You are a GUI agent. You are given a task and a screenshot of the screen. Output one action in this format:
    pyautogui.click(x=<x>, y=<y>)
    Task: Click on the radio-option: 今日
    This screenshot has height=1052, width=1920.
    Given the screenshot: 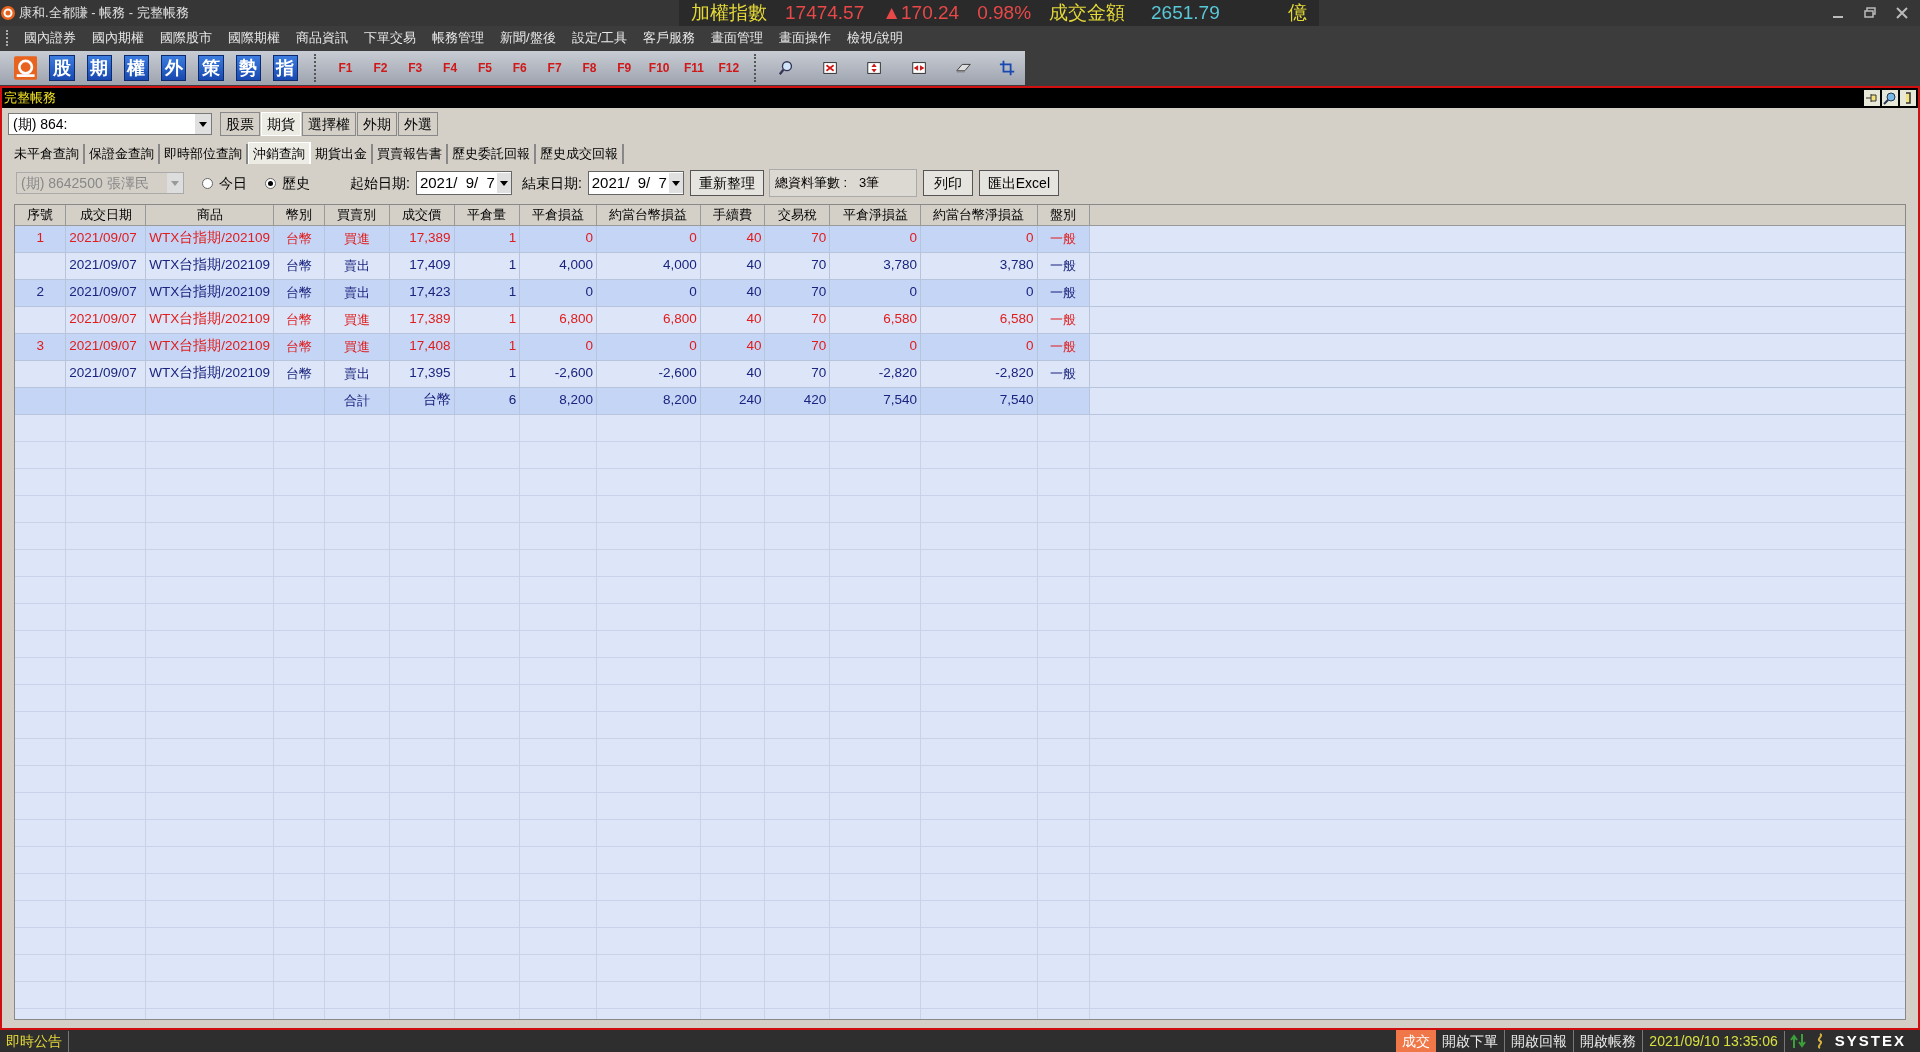 What is the action you would take?
    pyautogui.click(x=224, y=183)
    